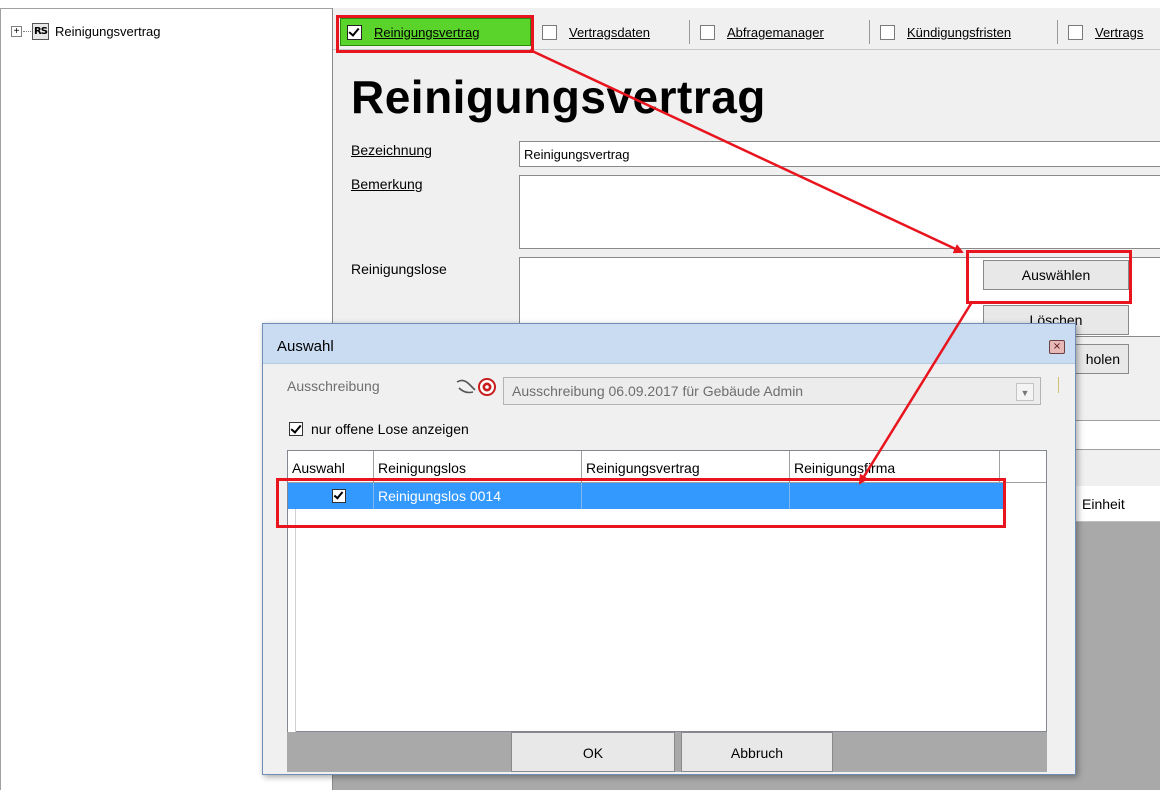  What do you see at coordinates (558, 97) in the screenshot?
I see `page-title: Reinigungsvertrag` at bounding box center [558, 97].